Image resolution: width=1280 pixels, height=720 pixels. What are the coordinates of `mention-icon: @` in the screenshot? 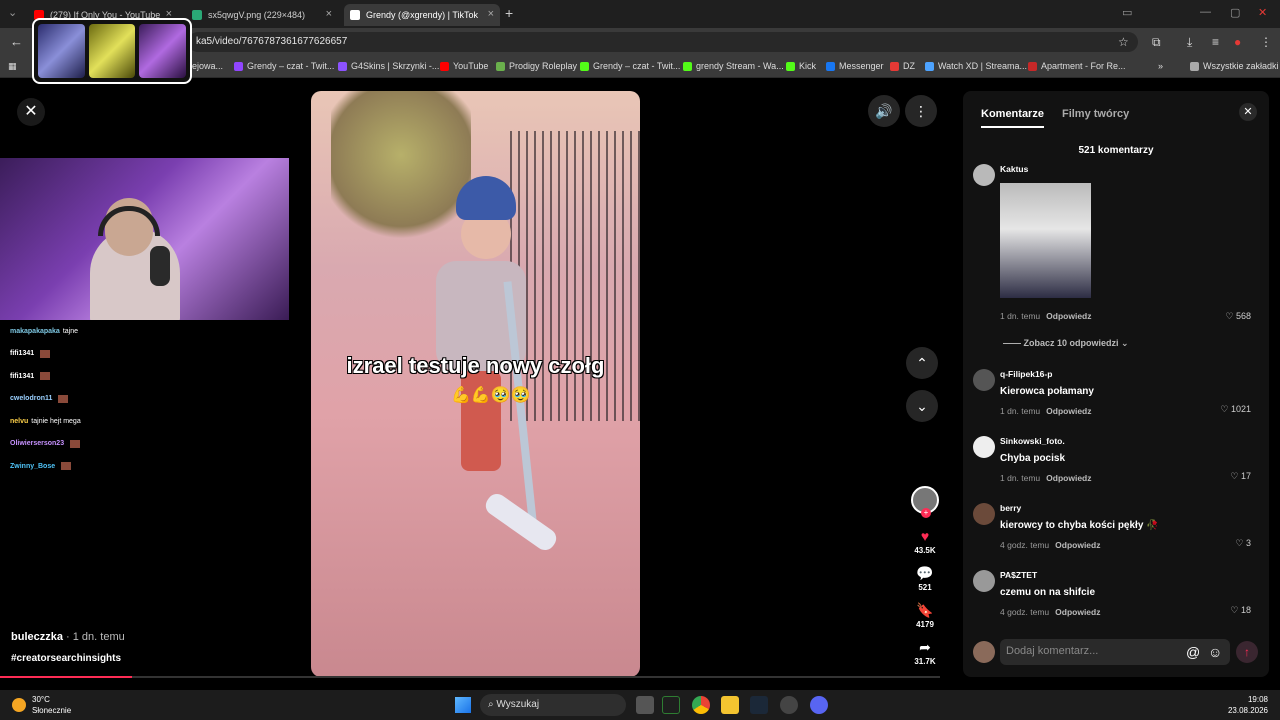 It's located at (1193, 652).